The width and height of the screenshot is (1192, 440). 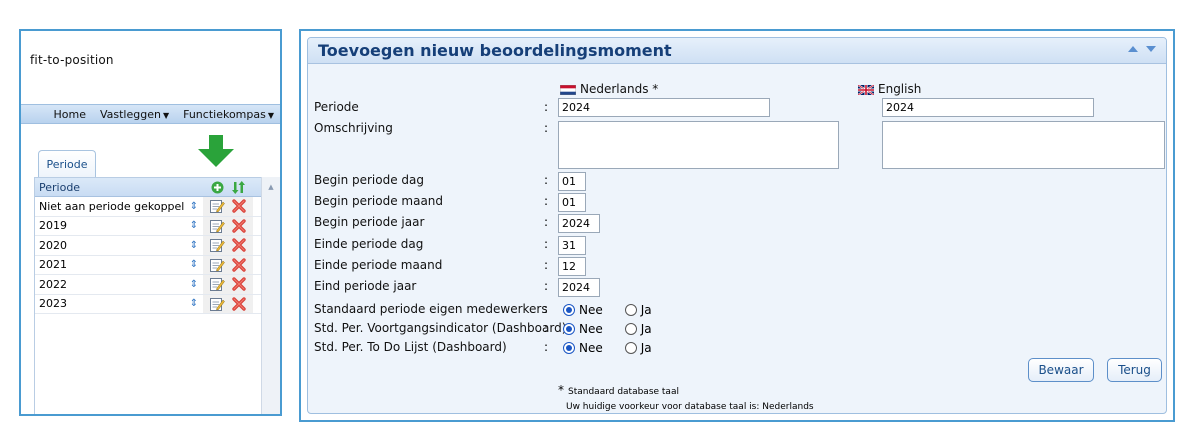 I want to click on label-std-eigen: Standaard periode eigen medewerkers, so click(x=431, y=309).